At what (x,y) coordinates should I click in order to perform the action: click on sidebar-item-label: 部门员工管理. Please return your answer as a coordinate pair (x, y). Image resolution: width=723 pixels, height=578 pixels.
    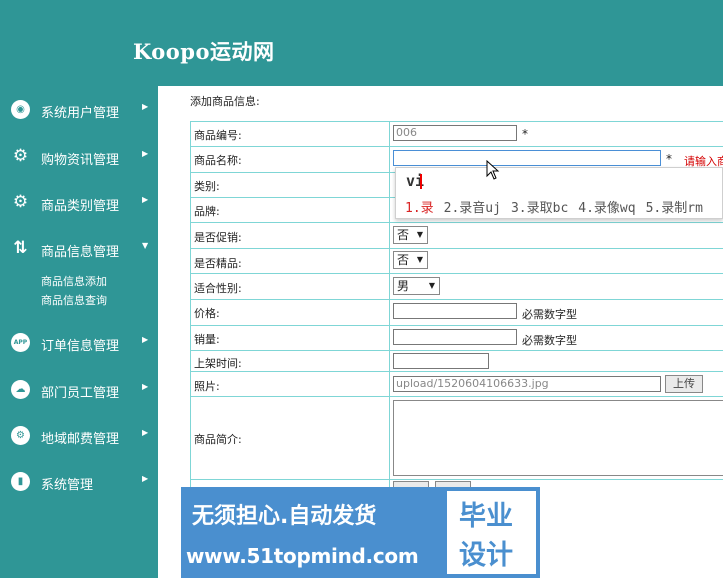
    Looking at the image, I should click on (80, 393).